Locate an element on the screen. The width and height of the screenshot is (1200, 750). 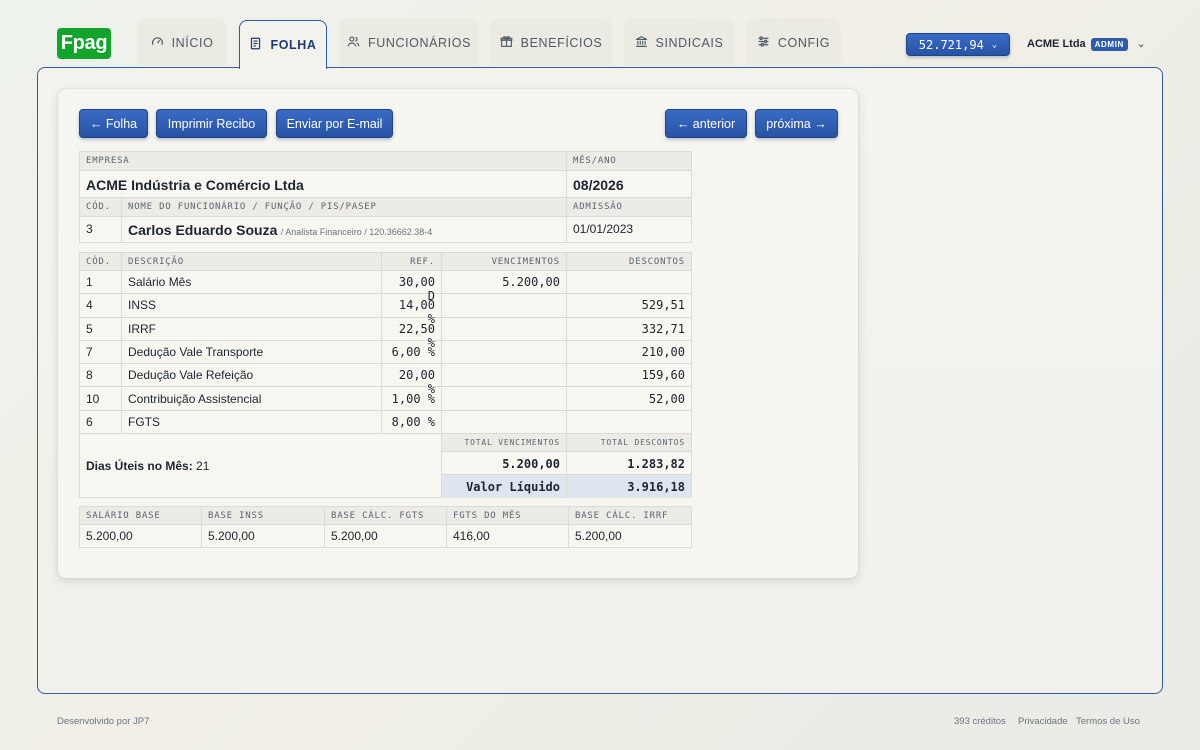
total-deductions-value: 1.283,82 is located at coordinates (629, 463).